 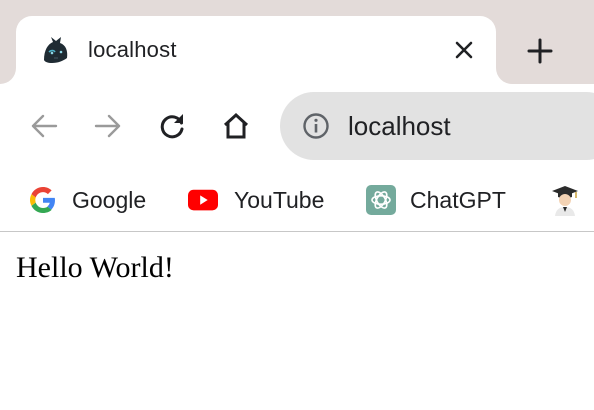 I want to click on tab-corner-right, so click(x=504, y=76).